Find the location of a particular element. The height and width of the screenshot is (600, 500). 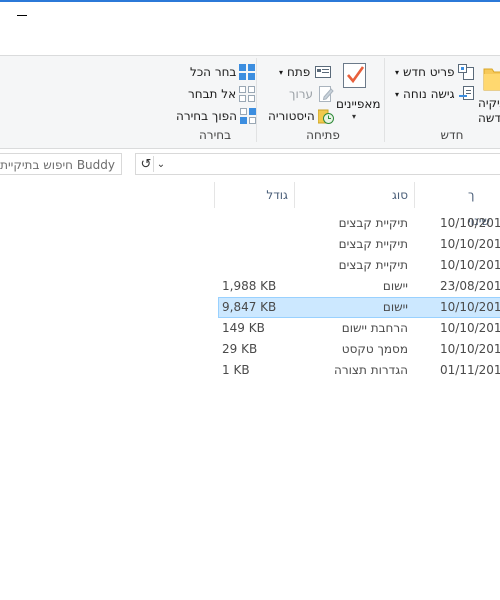

new-folder-button: תיקיה חדשה is located at coordinates (489, 99).